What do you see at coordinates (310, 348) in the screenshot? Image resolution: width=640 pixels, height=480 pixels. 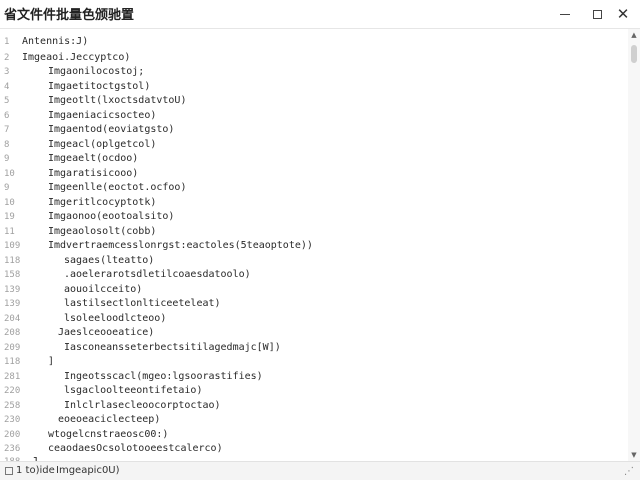 I see `code-line: 209 Iasconeansseterbectsitilagedmajc[W])` at bounding box center [310, 348].